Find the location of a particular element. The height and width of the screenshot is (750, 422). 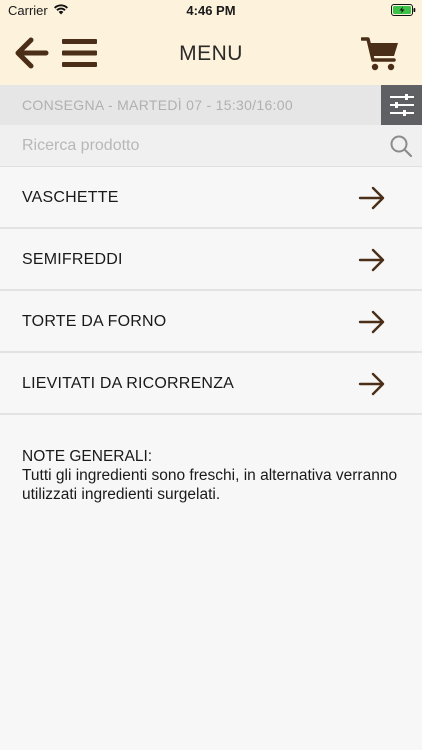

status-bar: Carrier 4:46 PM is located at coordinates (211, 11).